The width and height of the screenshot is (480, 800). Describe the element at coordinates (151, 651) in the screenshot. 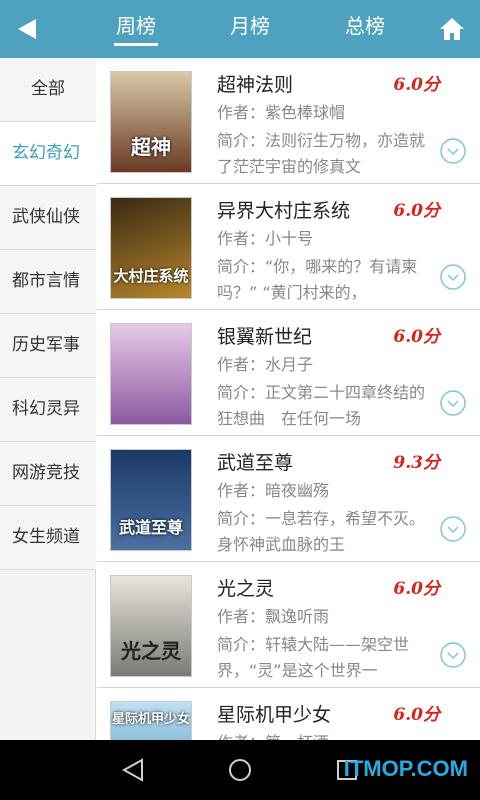

I see `cover-title: 光之灵` at that location.